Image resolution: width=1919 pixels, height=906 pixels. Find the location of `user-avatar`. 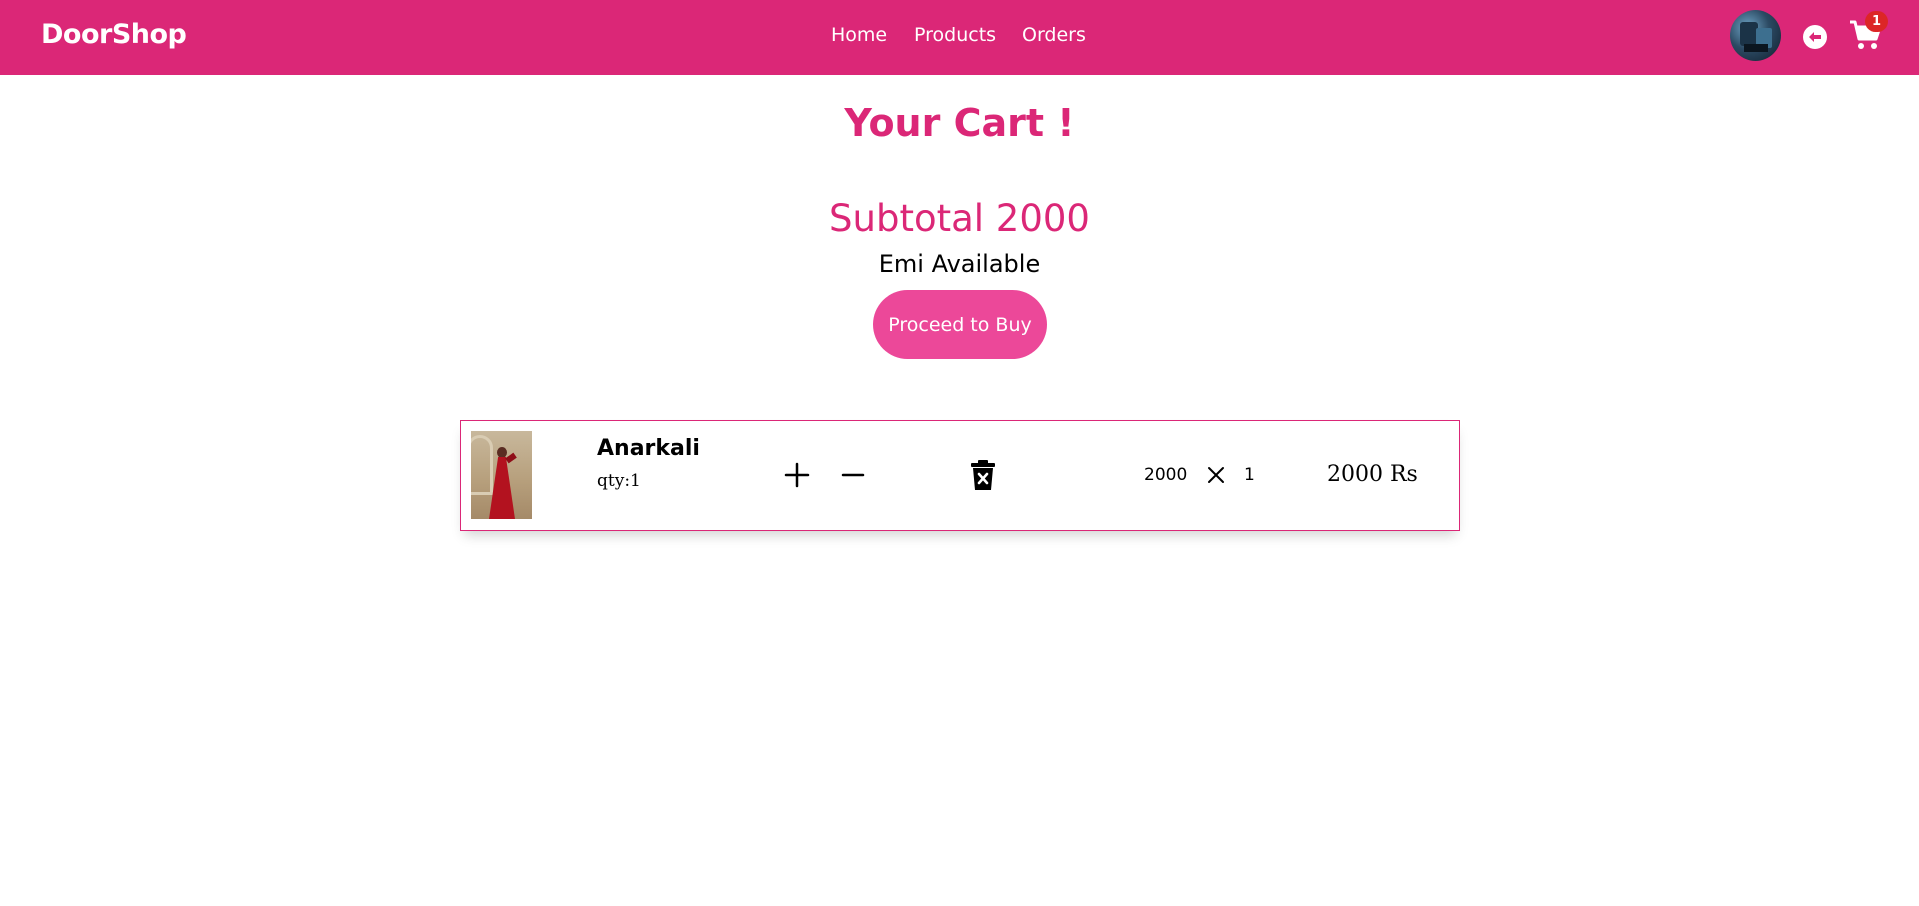

user-avatar is located at coordinates (1755, 35).